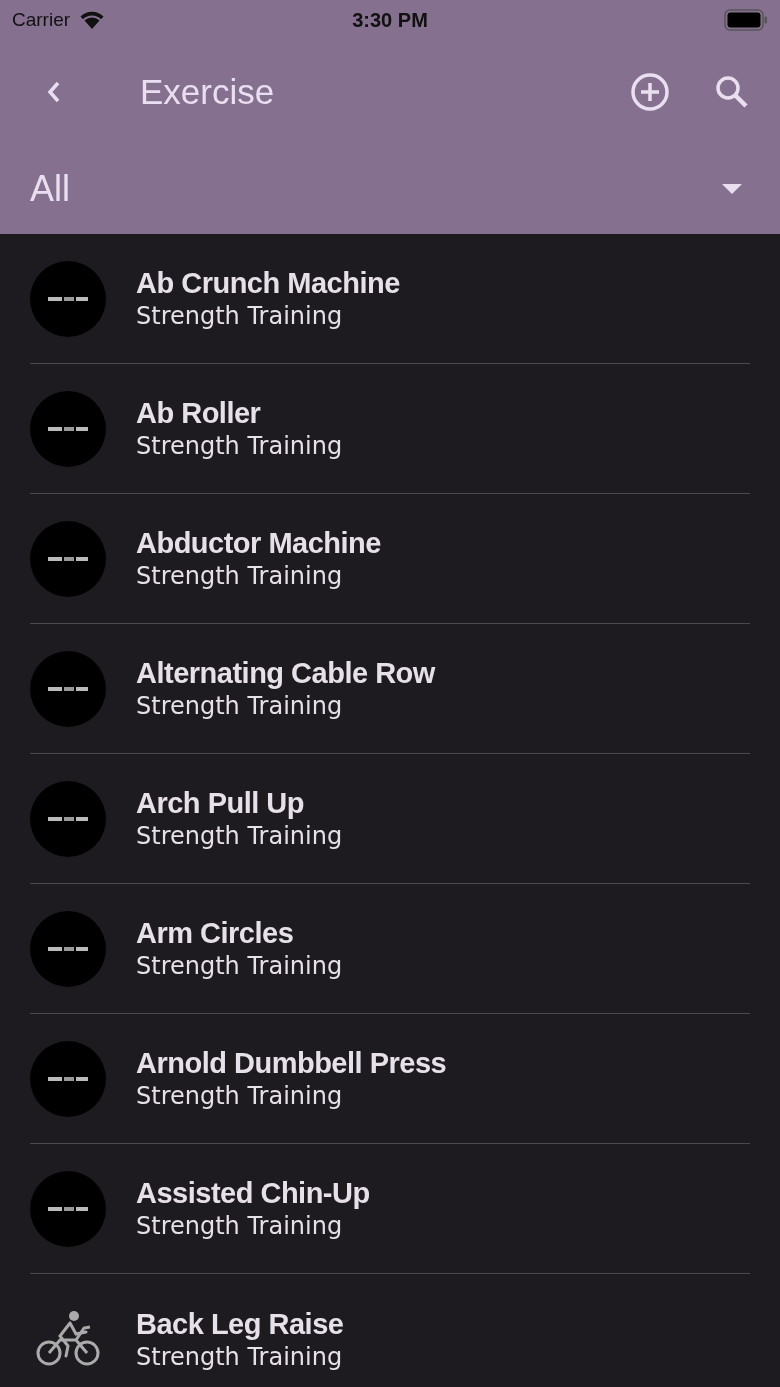 The width and height of the screenshot is (780, 1387). I want to click on exercise-name: Arch Pull Up, so click(220, 803).